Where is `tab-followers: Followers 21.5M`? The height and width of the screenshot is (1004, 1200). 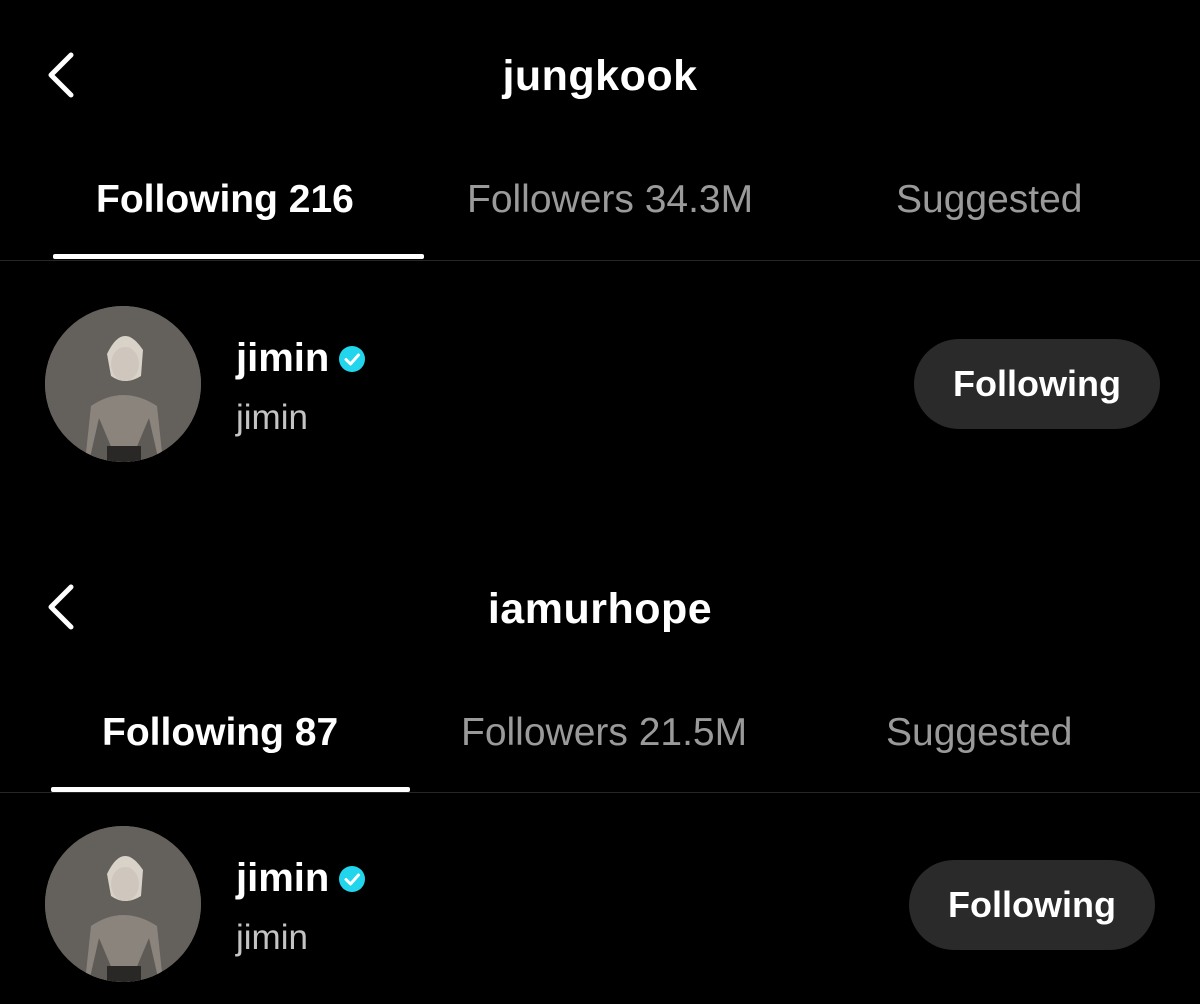 tab-followers: Followers 21.5M is located at coordinates (604, 733).